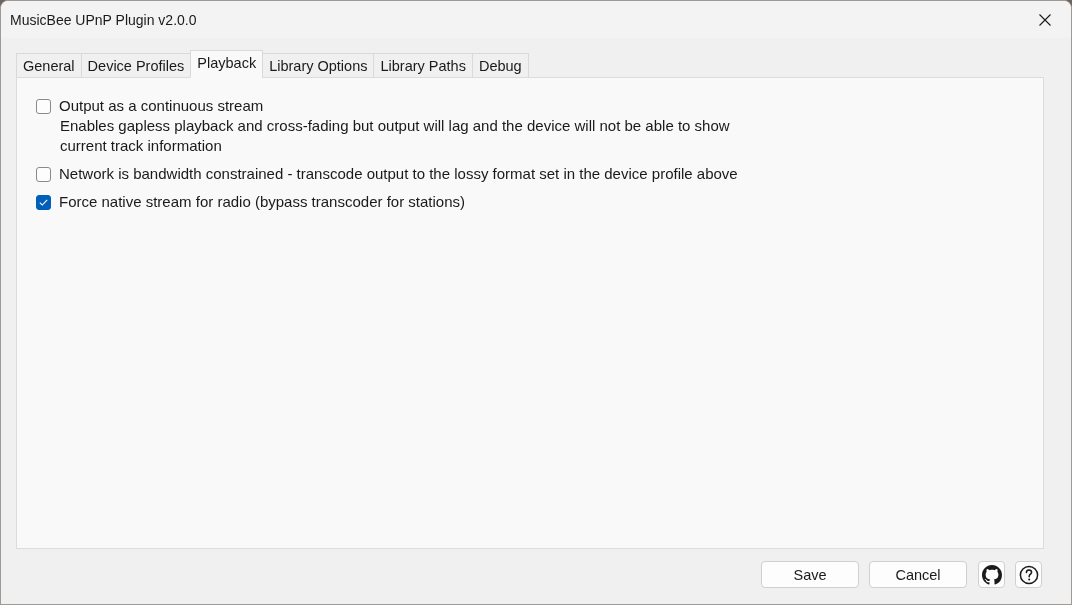  I want to click on tab: Library Options, so click(318, 65).